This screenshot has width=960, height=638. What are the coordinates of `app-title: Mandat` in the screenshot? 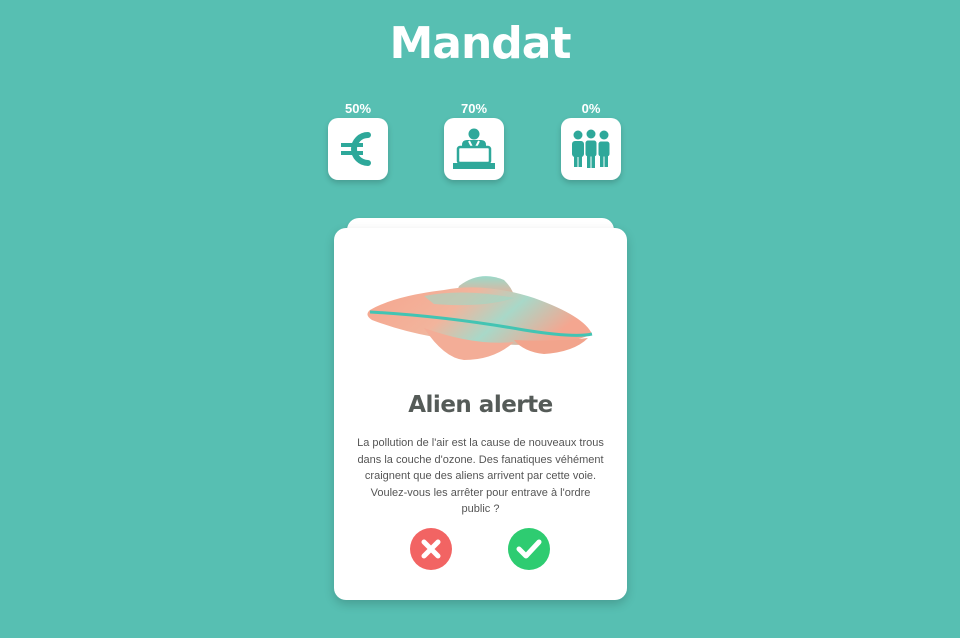 It's located at (480, 43).